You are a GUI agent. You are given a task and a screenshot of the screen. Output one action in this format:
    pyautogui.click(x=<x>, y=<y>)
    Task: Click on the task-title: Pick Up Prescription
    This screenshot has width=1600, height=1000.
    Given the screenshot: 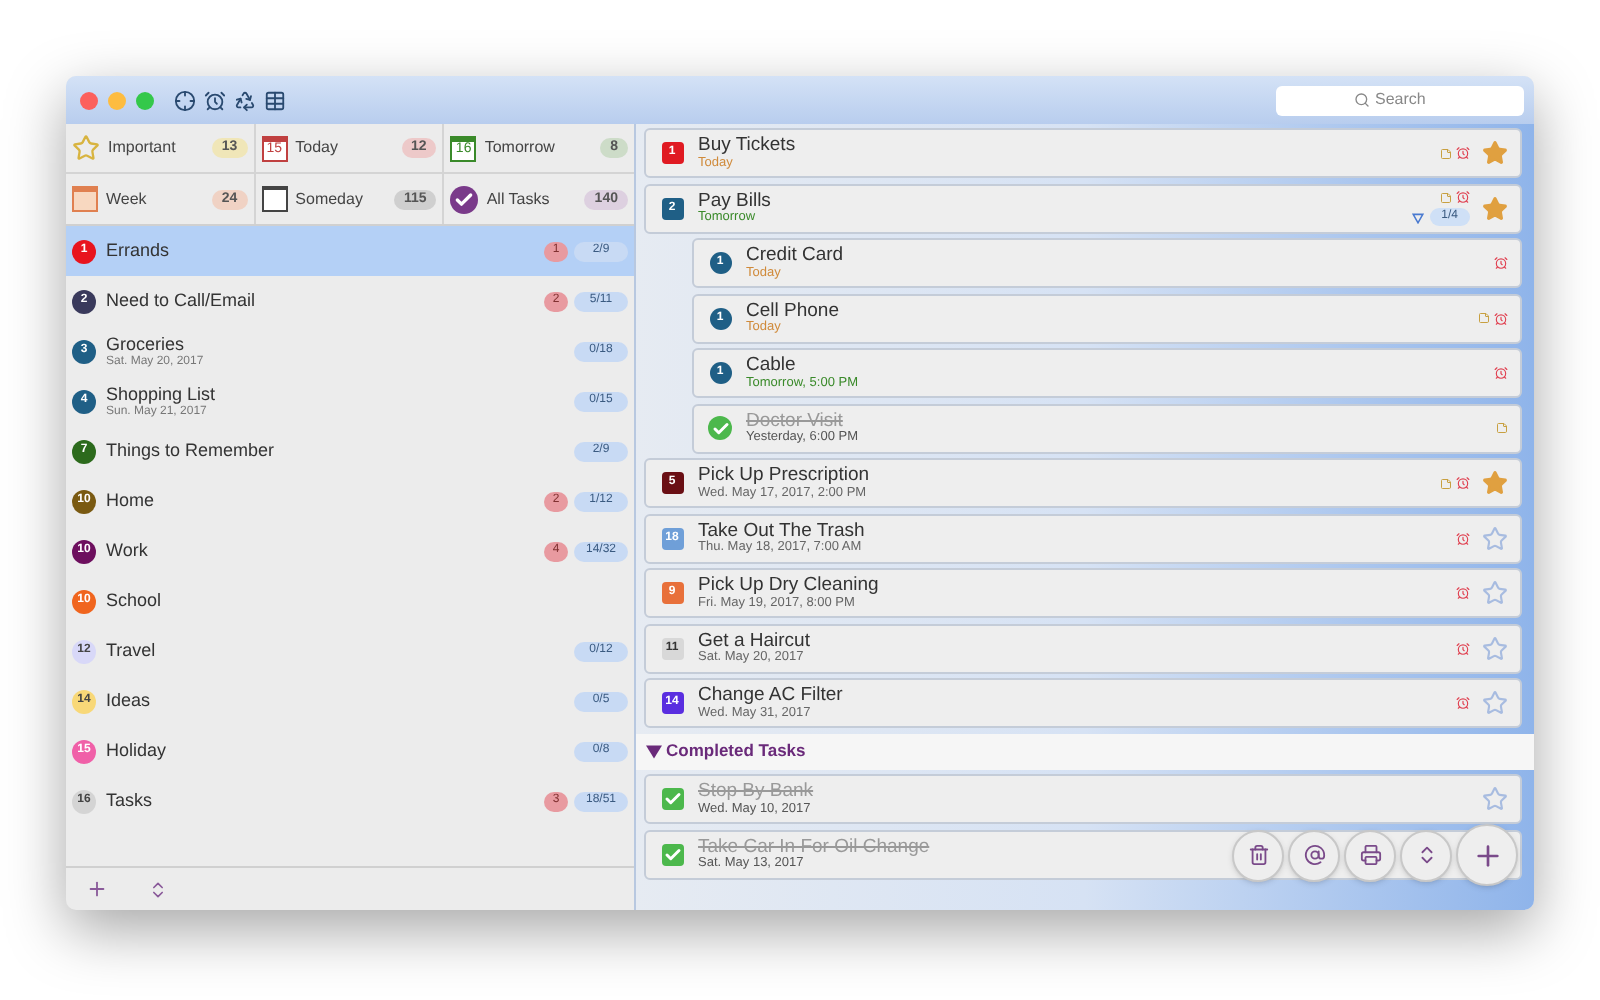 What is the action you would take?
    pyautogui.click(x=784, y=475)
    